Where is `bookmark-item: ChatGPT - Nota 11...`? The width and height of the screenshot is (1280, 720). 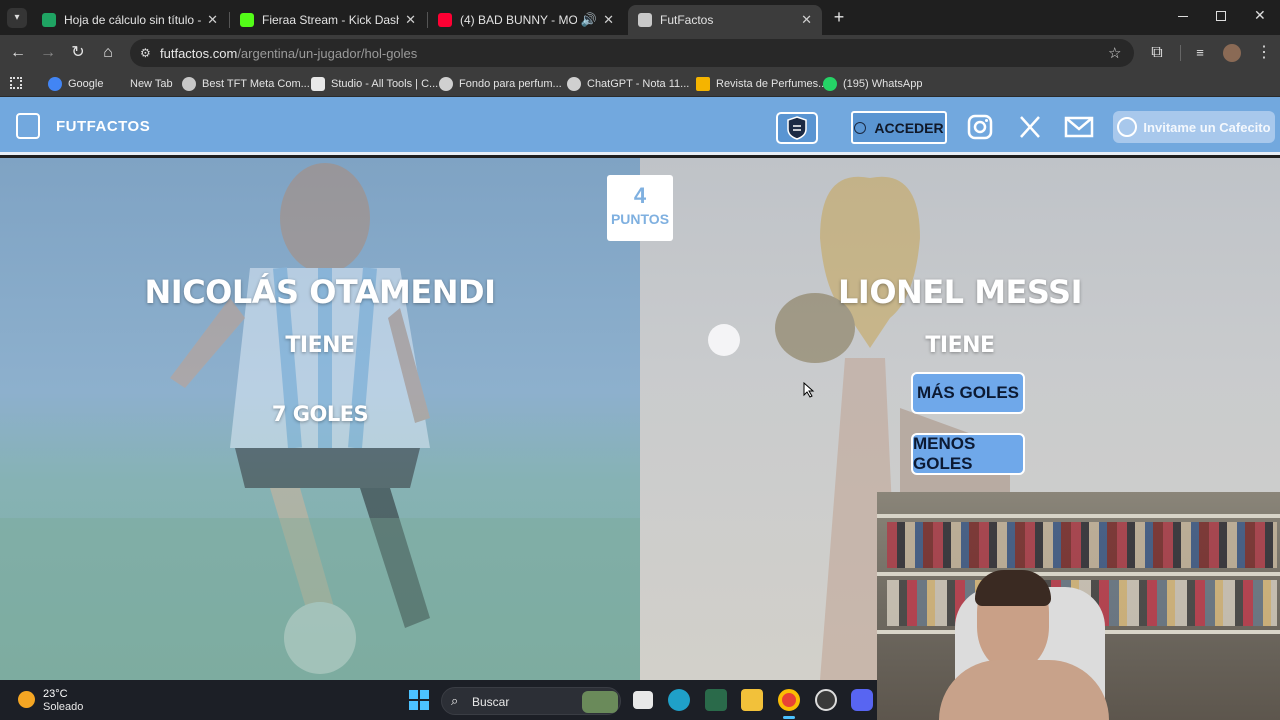
bookmark-item: ChatGPT - Nota 11... is located at coordinates (628, 84).